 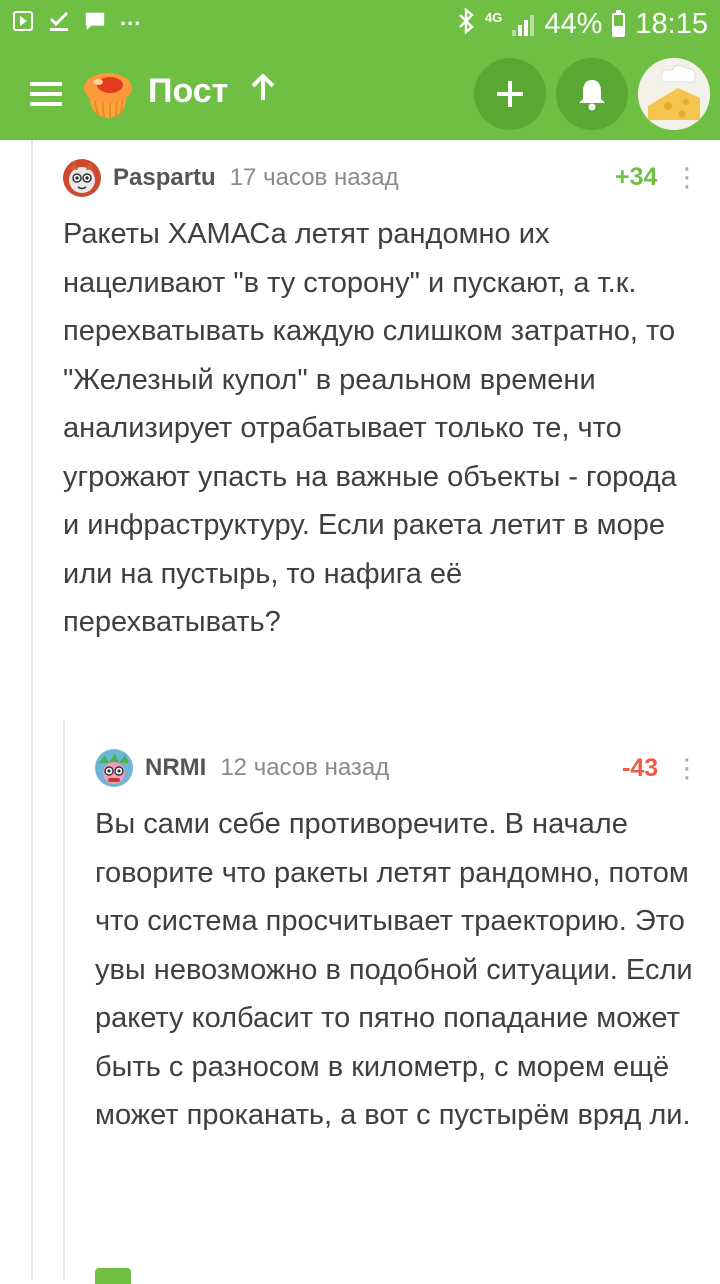 I want to click on check-download-icon, so click(x=59, y=21).